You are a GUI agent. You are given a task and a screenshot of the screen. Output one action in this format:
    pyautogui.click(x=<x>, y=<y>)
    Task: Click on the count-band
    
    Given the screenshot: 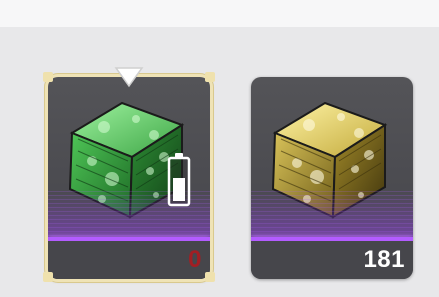 What is the action you would take?
    pyautogui.click(x=129, y=260)
    